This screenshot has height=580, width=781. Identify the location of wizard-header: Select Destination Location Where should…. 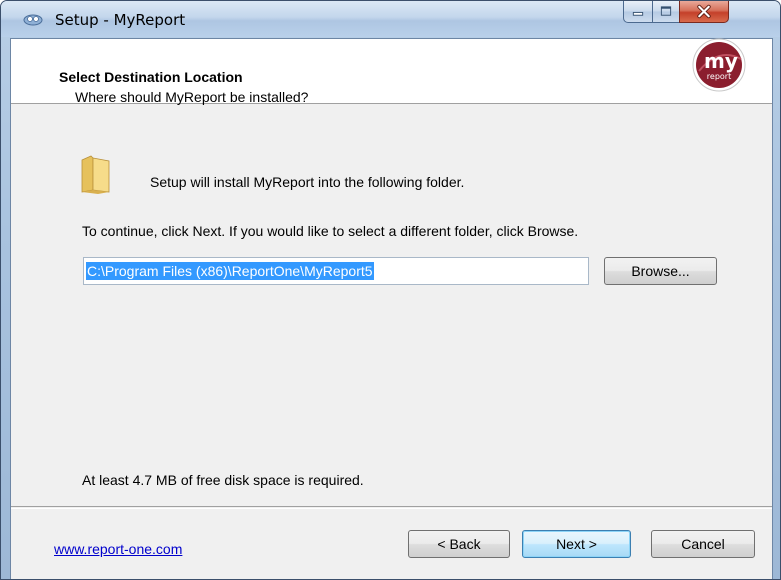
(391, 72).